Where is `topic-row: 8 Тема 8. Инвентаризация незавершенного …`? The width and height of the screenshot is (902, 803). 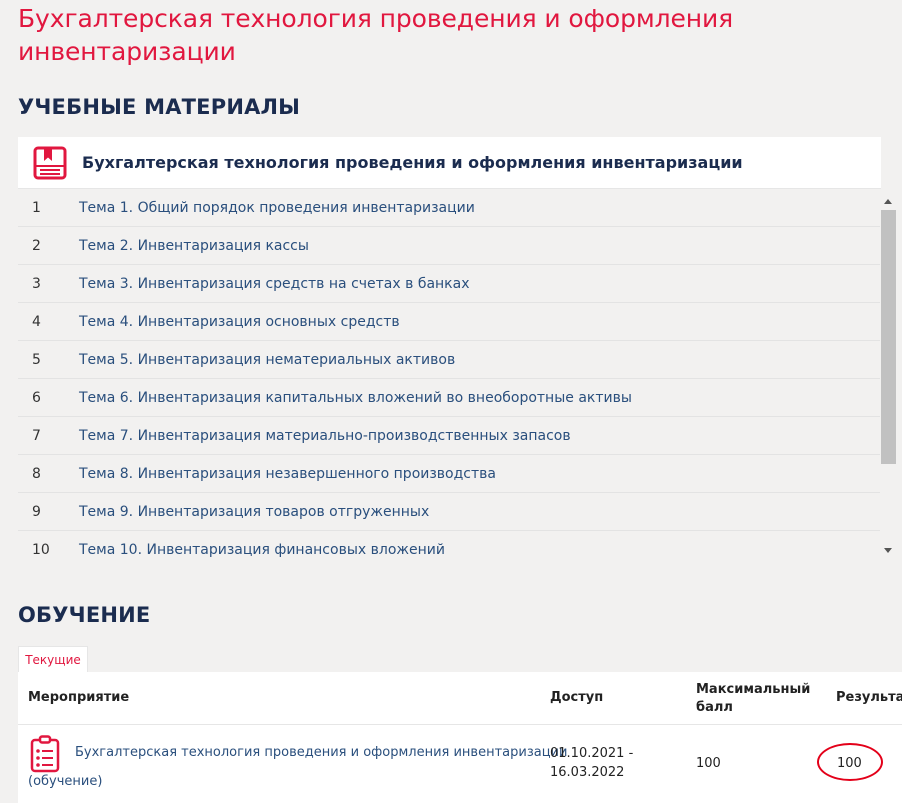
topic-row: 8 Тема 8. Инвентаризация незавершенного … is located at coordinates (449, 474).